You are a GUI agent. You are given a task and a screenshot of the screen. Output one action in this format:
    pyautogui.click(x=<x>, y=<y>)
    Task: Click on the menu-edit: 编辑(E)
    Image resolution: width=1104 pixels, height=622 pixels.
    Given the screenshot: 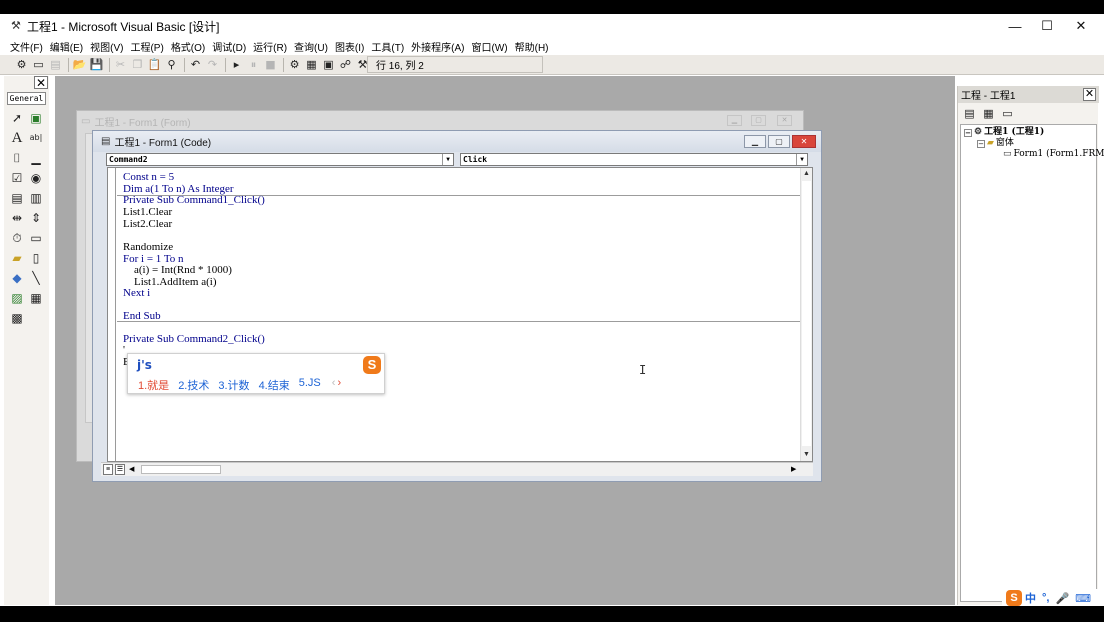 What is the action you would take?
    pyautogui.click(x=66, y=46)
    